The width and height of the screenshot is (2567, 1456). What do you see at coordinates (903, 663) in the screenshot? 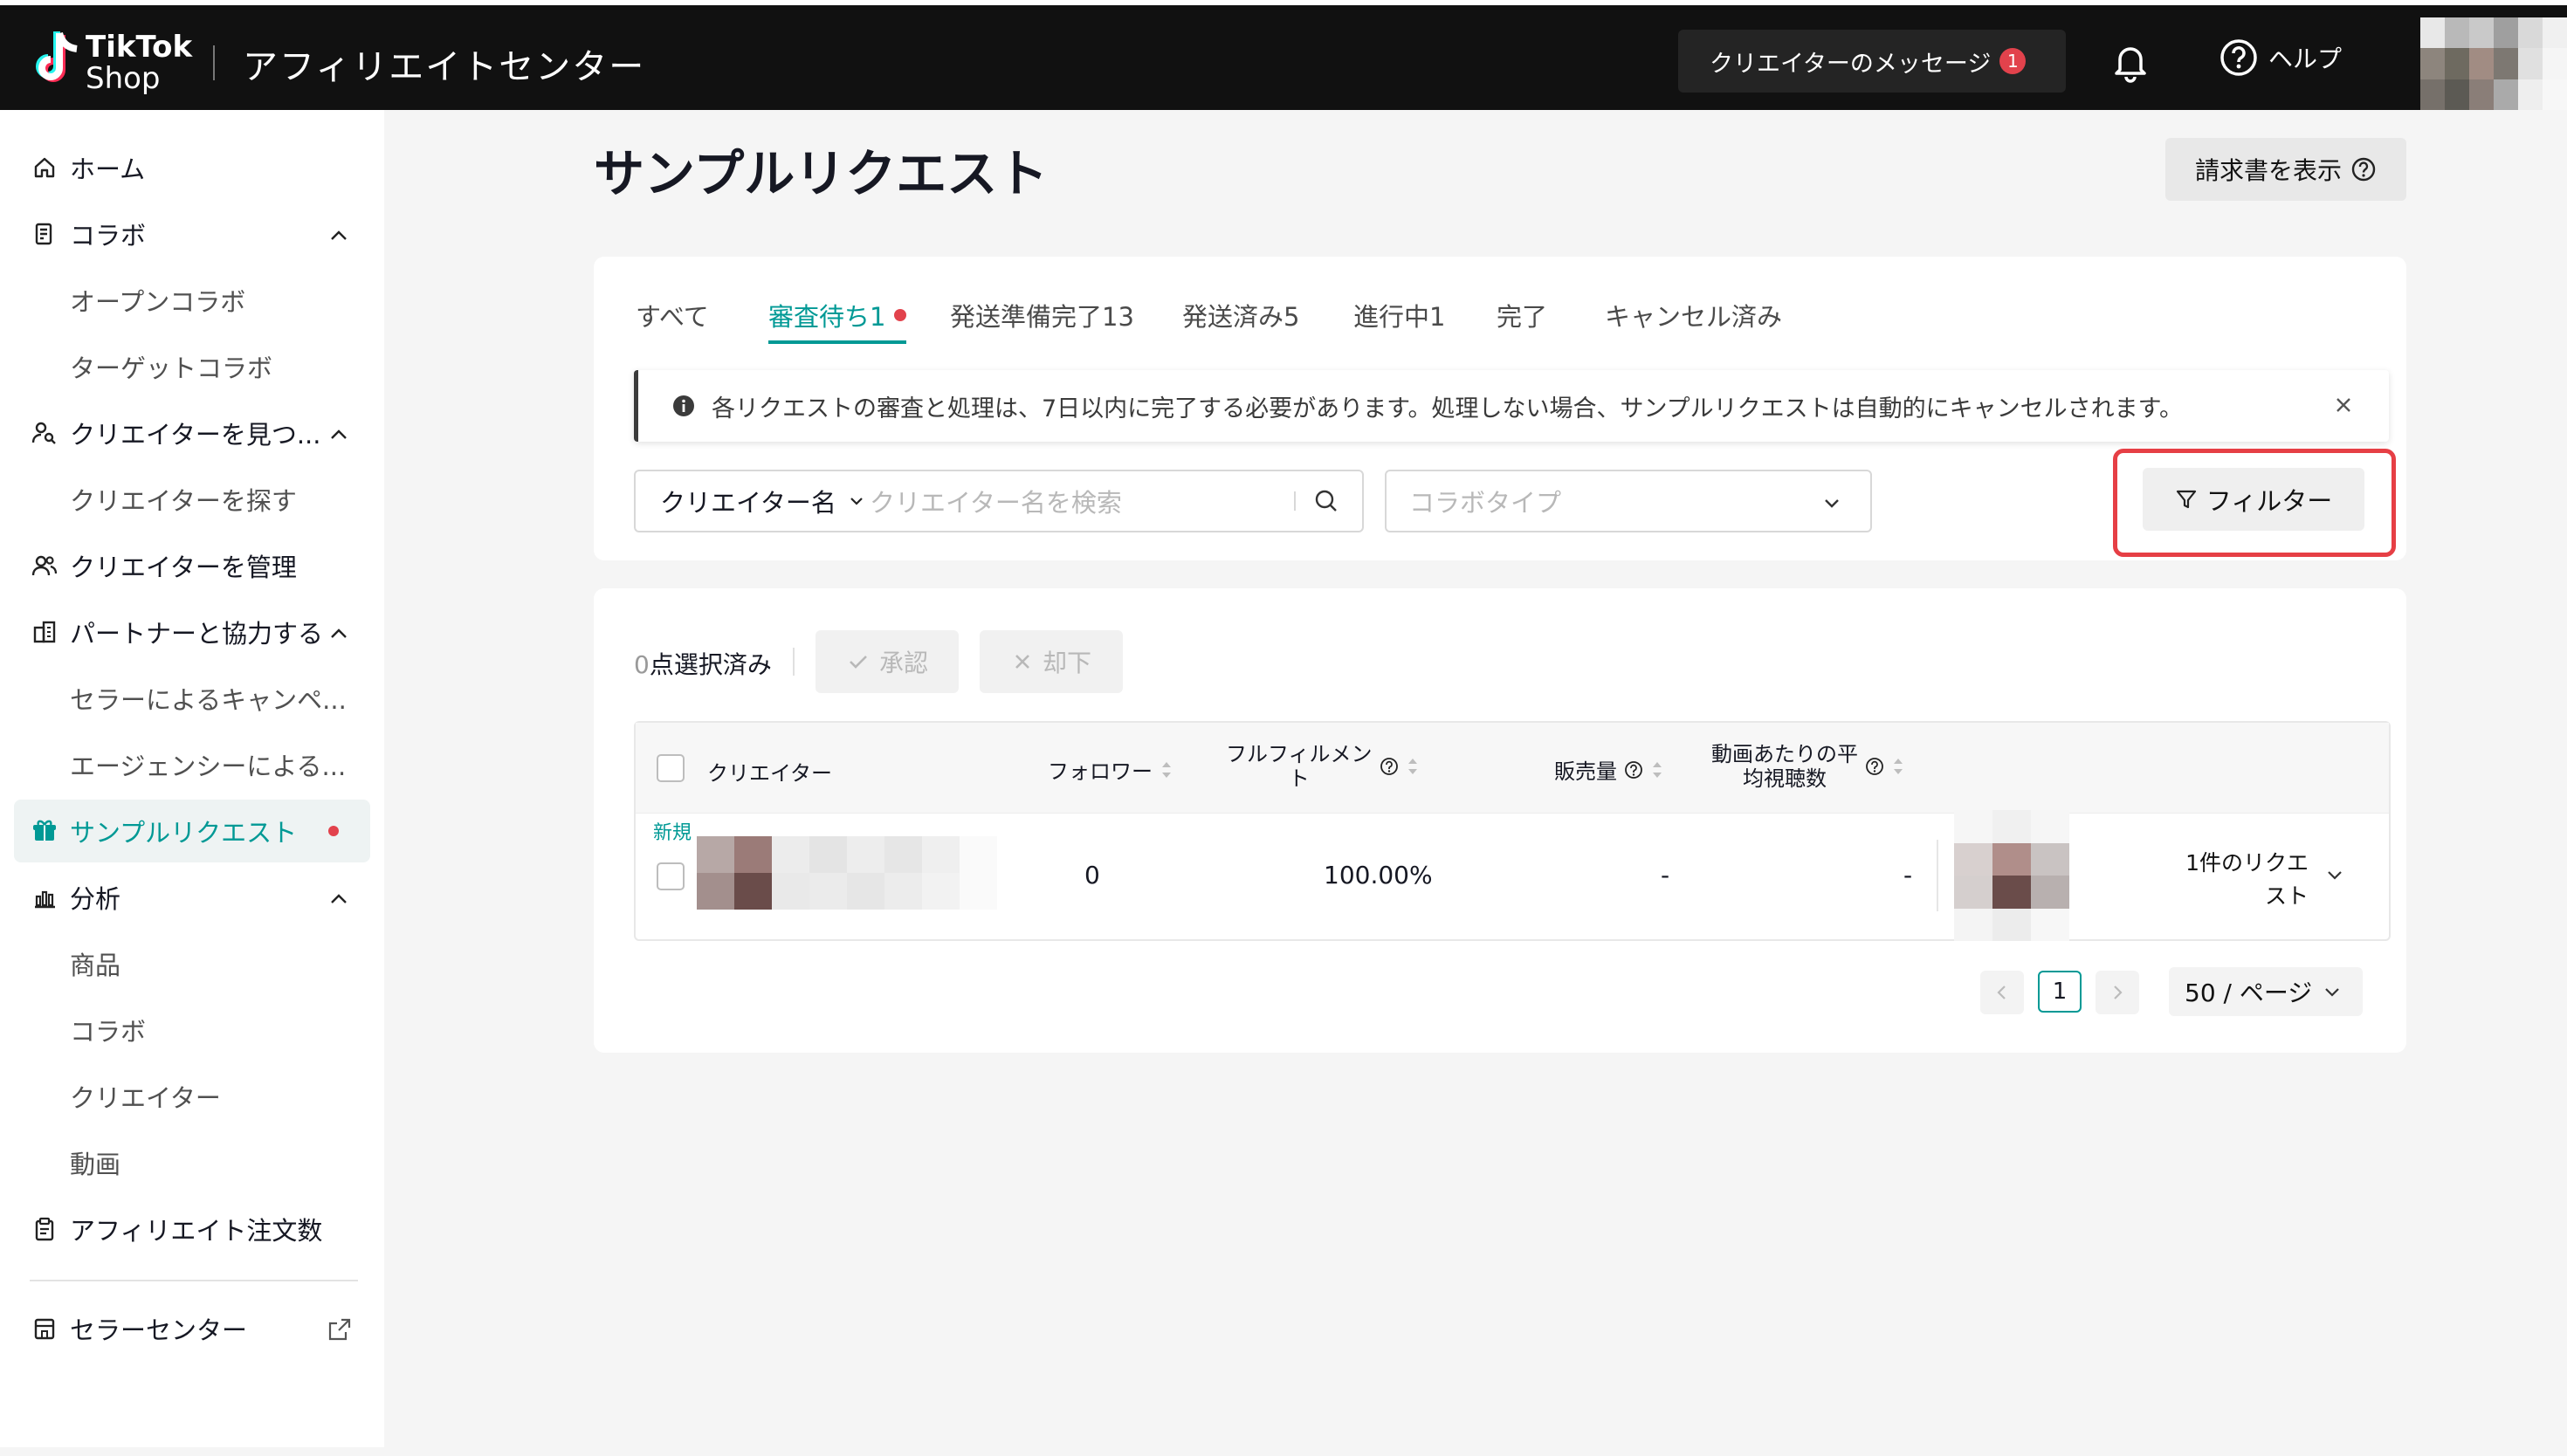
I see `approve-label: 承認` at bounding box center [903, 663].